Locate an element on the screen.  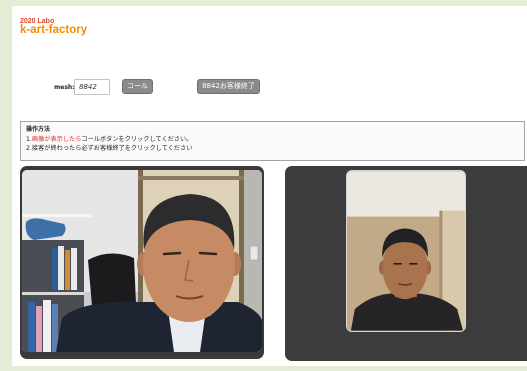
instruction-line-2: 2.接客が終わったら必ずお客様終了をクリックしてください is located at coordinates (109, 148).